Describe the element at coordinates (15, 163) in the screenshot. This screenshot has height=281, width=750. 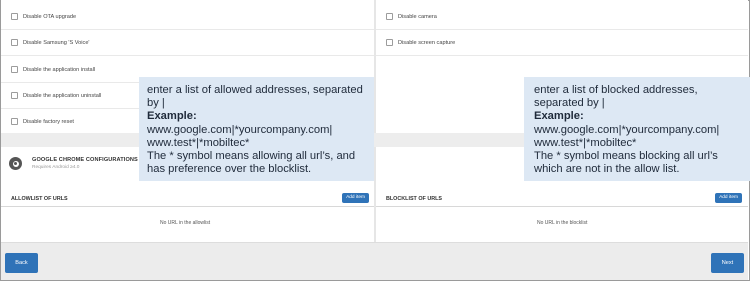
I see `chrome-icon` at that location.